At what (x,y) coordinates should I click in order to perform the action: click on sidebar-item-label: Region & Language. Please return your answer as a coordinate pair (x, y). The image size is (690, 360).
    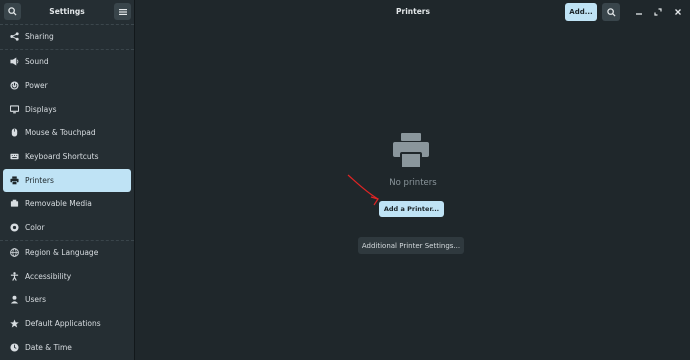
    Looking at the image, I should click on (62, 252).